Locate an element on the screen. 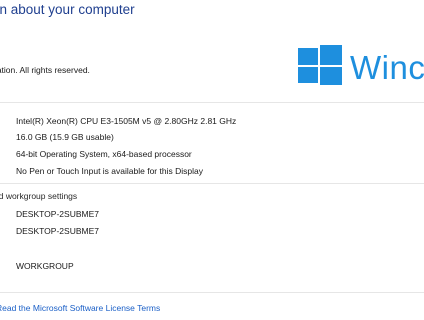  windows-logo-icon is located at coordinates (320, 65).